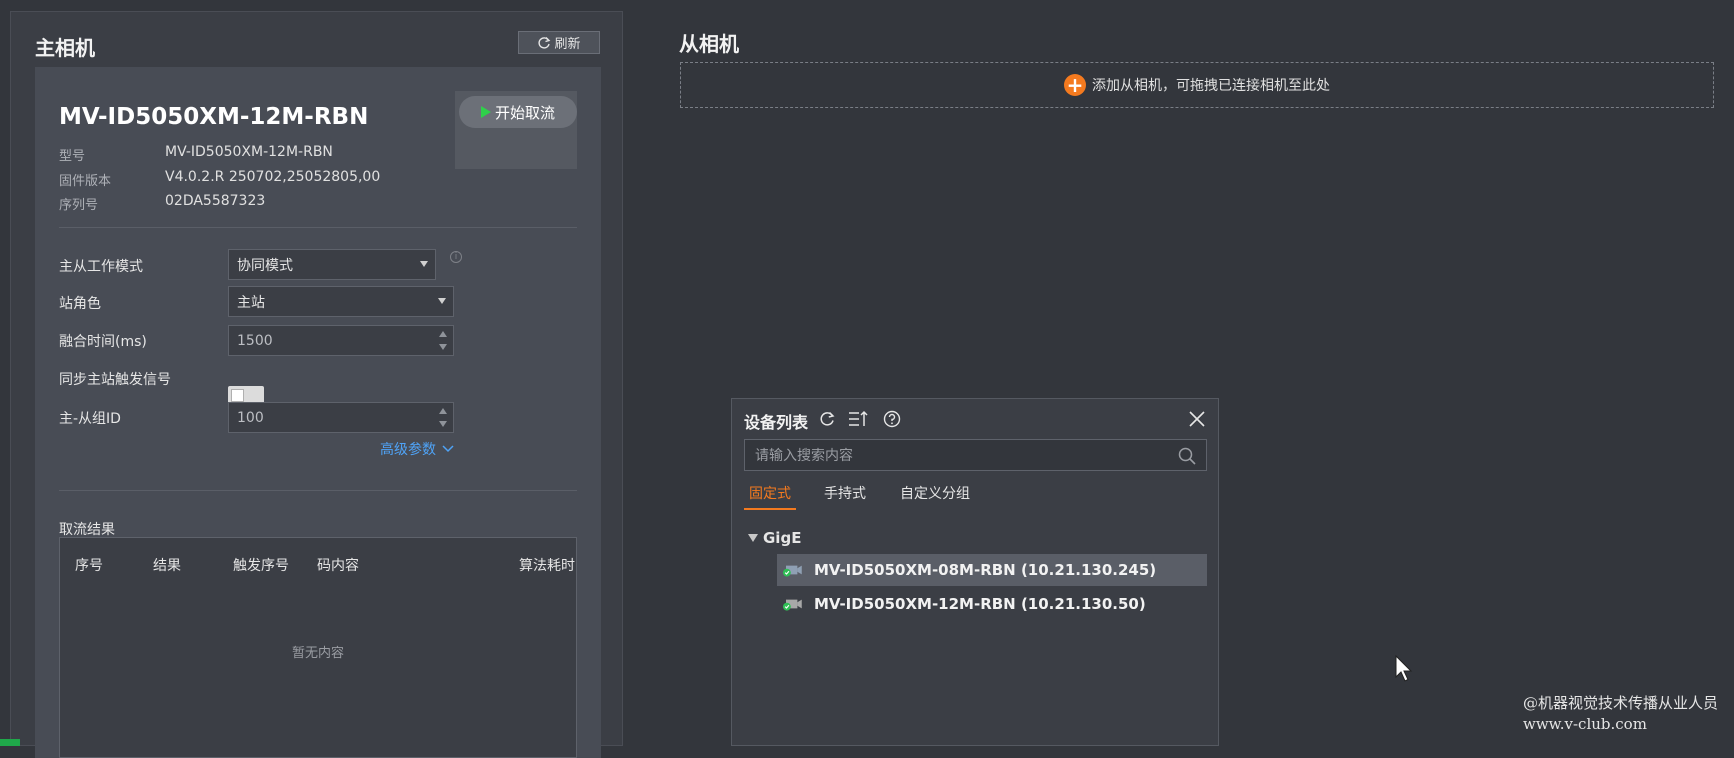 Image resolution: width=1734 pixels, height=758 pixels. I want to click on model-label: 型号, so click(72, 156).